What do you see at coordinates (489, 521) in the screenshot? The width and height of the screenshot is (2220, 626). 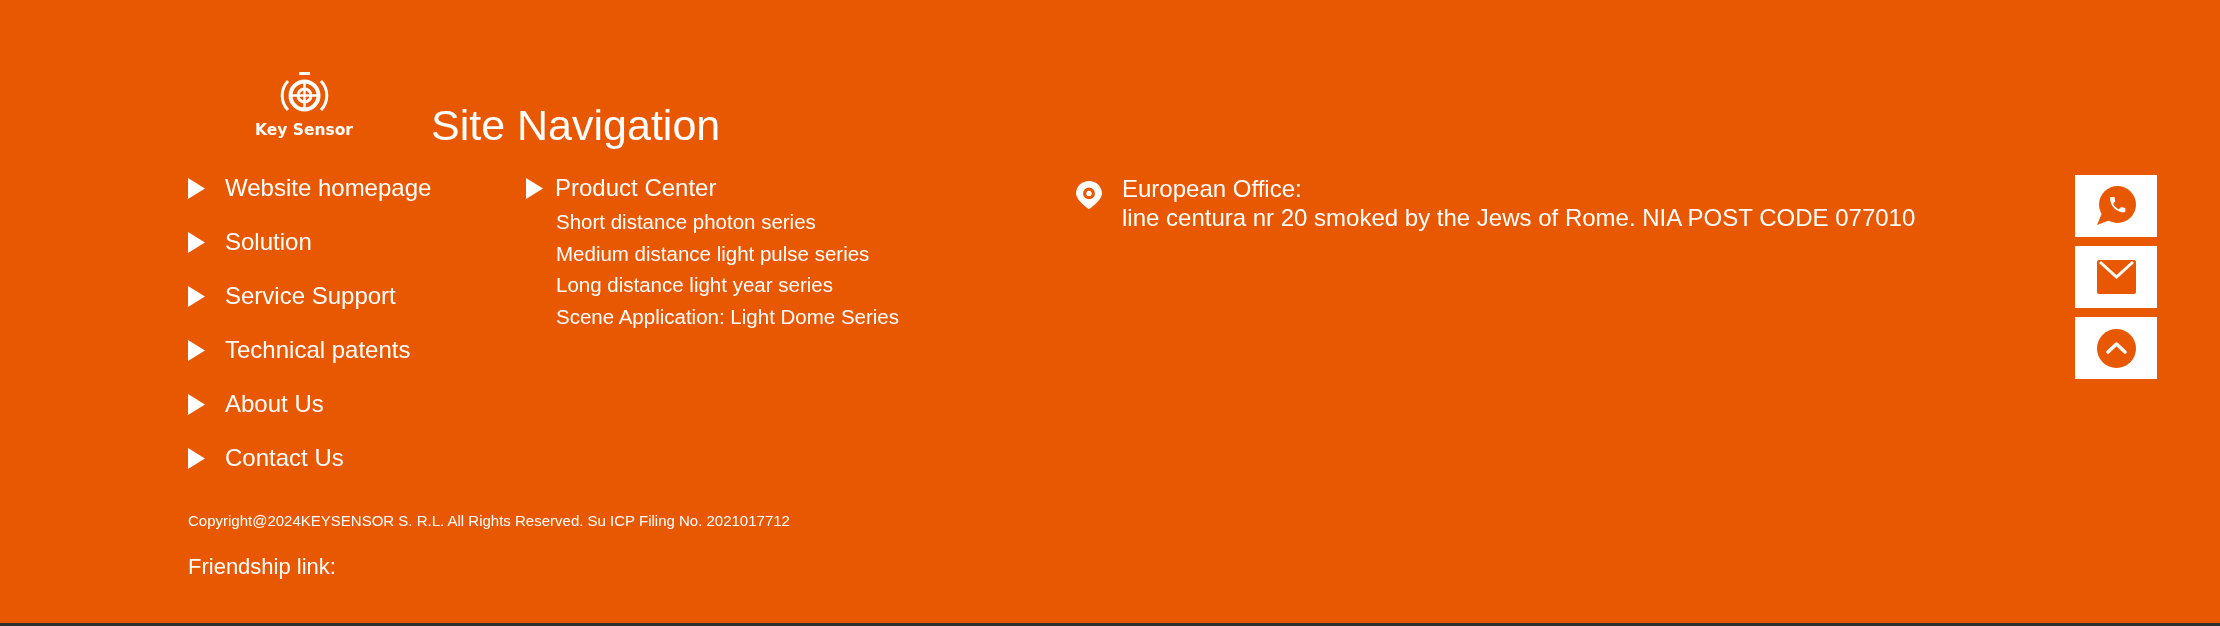 I see `copyright-text: Copyright@2024KEYSENSOR S. R.L. All Rights Reserved. Su ICP Filing No. 2021017712` at bounding box center [489, 521].